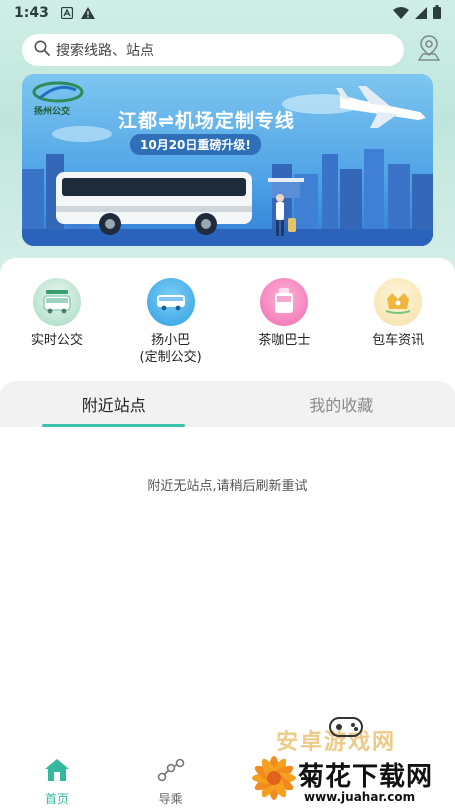 The image size is (455, 808). Describe the element at coordinates (398, 340) in the screenshot. I see `quick-action-label: 包车资讯` at that location.